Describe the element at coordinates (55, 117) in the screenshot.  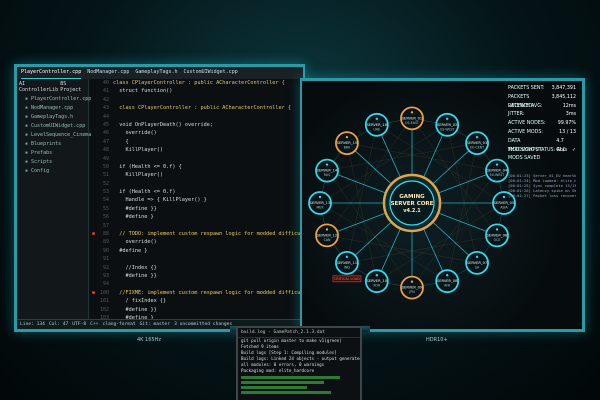
I see `explorer-item: GameplayTags.h` at that location.